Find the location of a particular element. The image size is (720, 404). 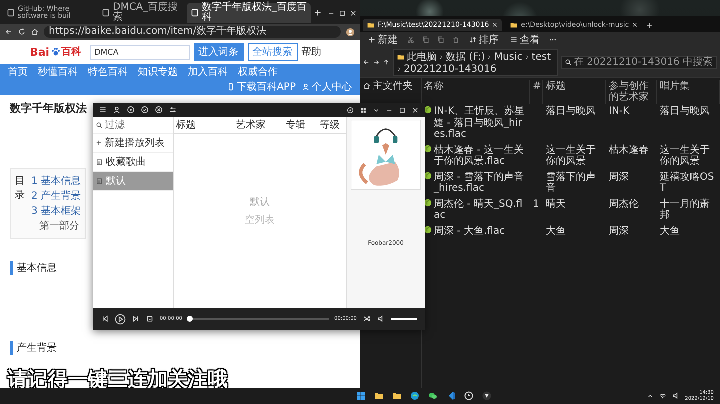

file-name: 周杰伦 - 晴天_SQ.flac is located at coordinates (481, 210).